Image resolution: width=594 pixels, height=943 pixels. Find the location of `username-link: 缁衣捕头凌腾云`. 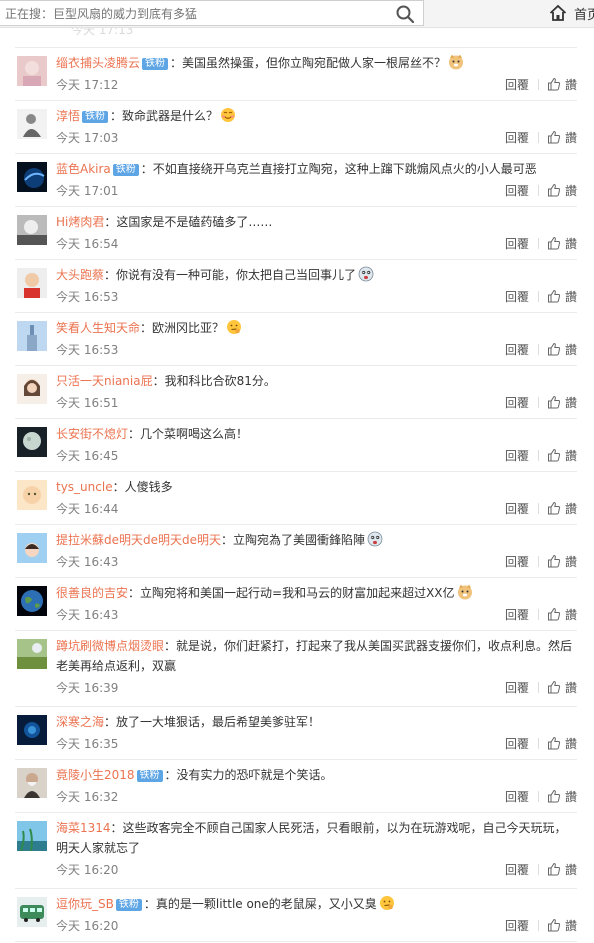

username-link: 缁衣捕头凌腾云 is located at coordinates (98, 63).